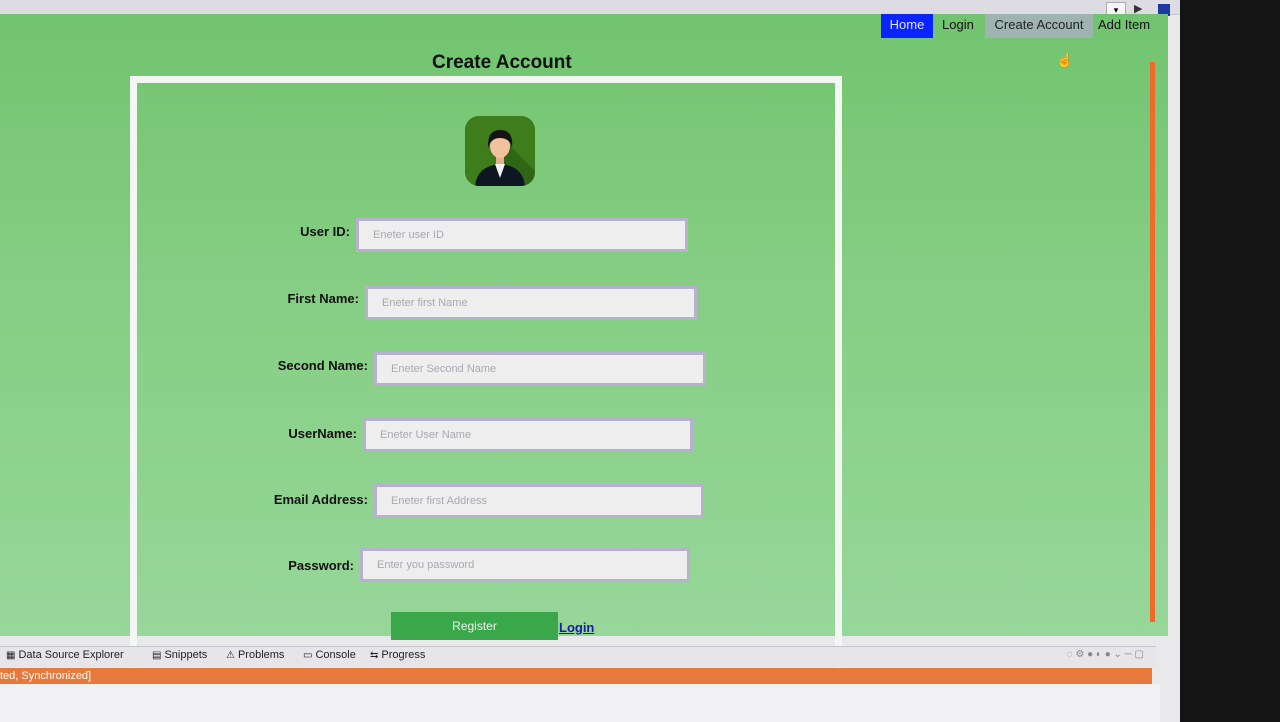  Describe the element at coordinates (531, 303) in the screenshot. I see `first-name-input` at that location.